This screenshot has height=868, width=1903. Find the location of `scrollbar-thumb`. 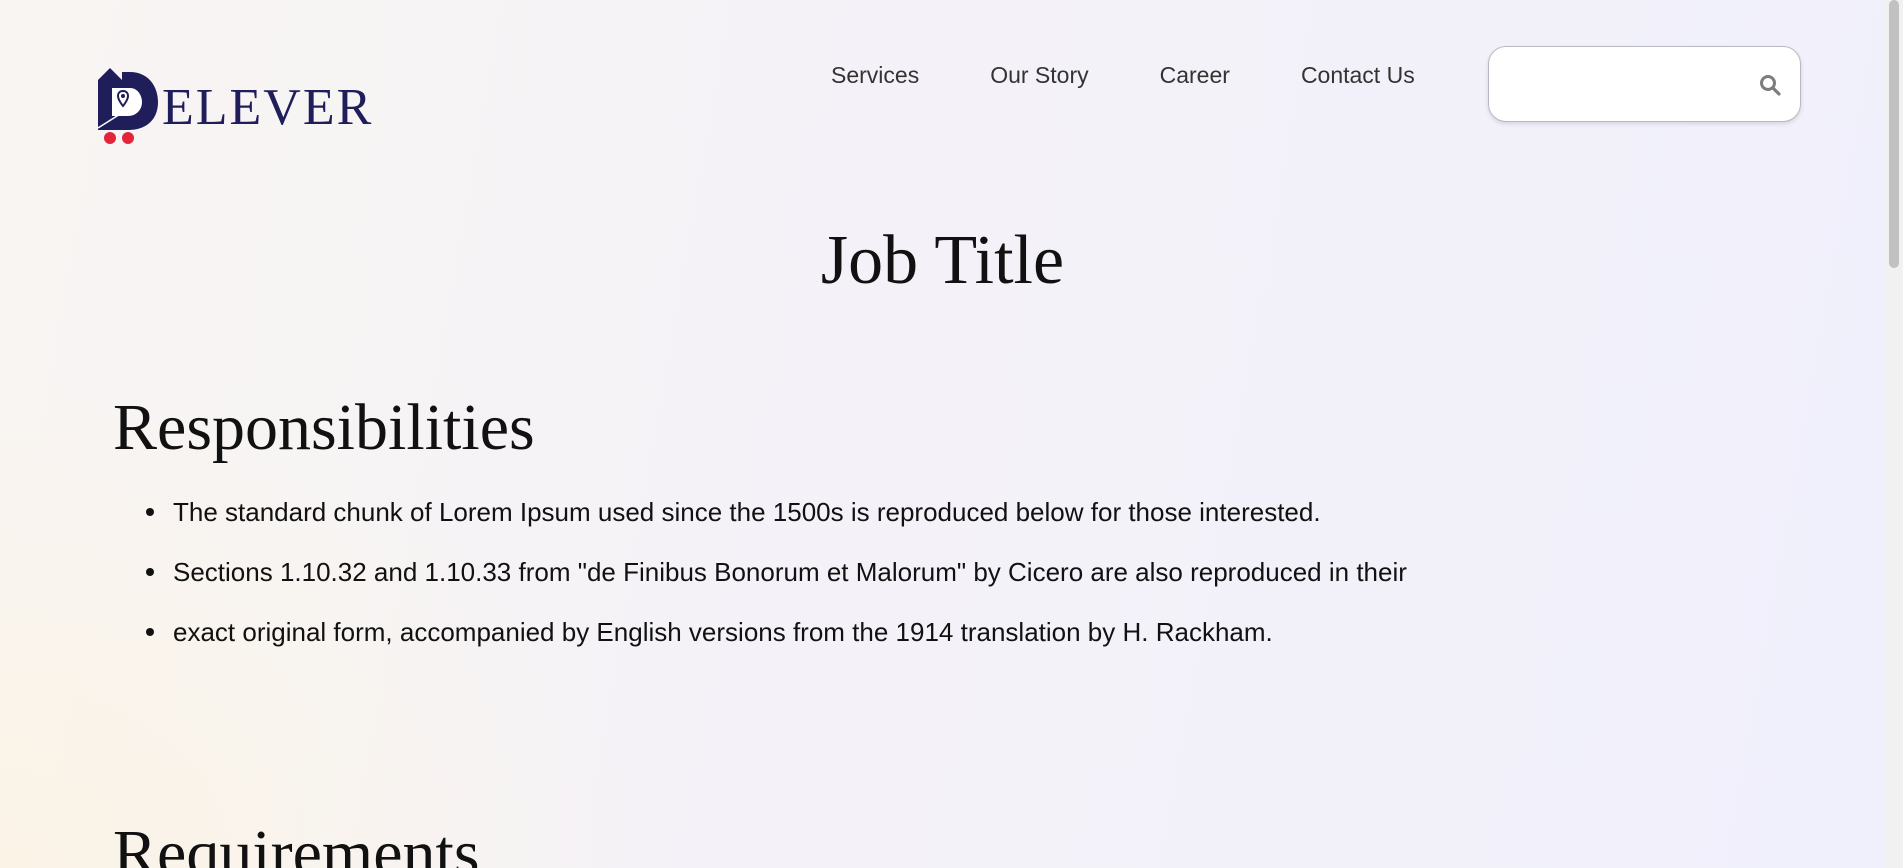

scrollbar-thumb is located at coordinates (1894, 134).